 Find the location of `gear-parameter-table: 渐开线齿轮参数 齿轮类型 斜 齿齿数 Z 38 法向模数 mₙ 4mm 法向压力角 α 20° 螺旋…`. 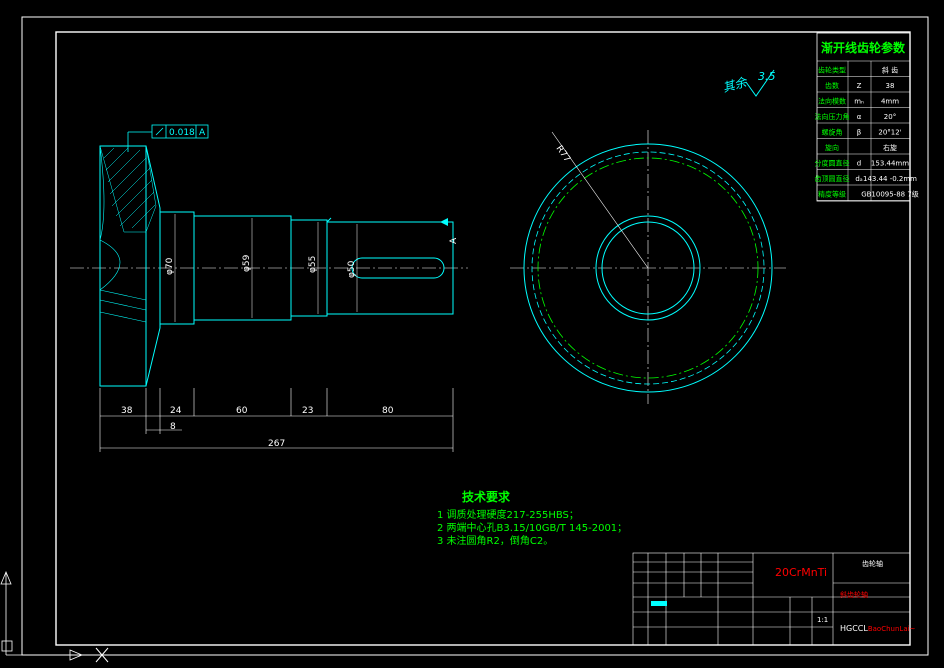

gear-parameter-table: 渐开线齿轮参数 齿轮类型 斜 齿齿数 Z 38 法向模数 mₙ 4mm 法向压力角 α 20° 螺旋… is located at coordinates (867, 117).